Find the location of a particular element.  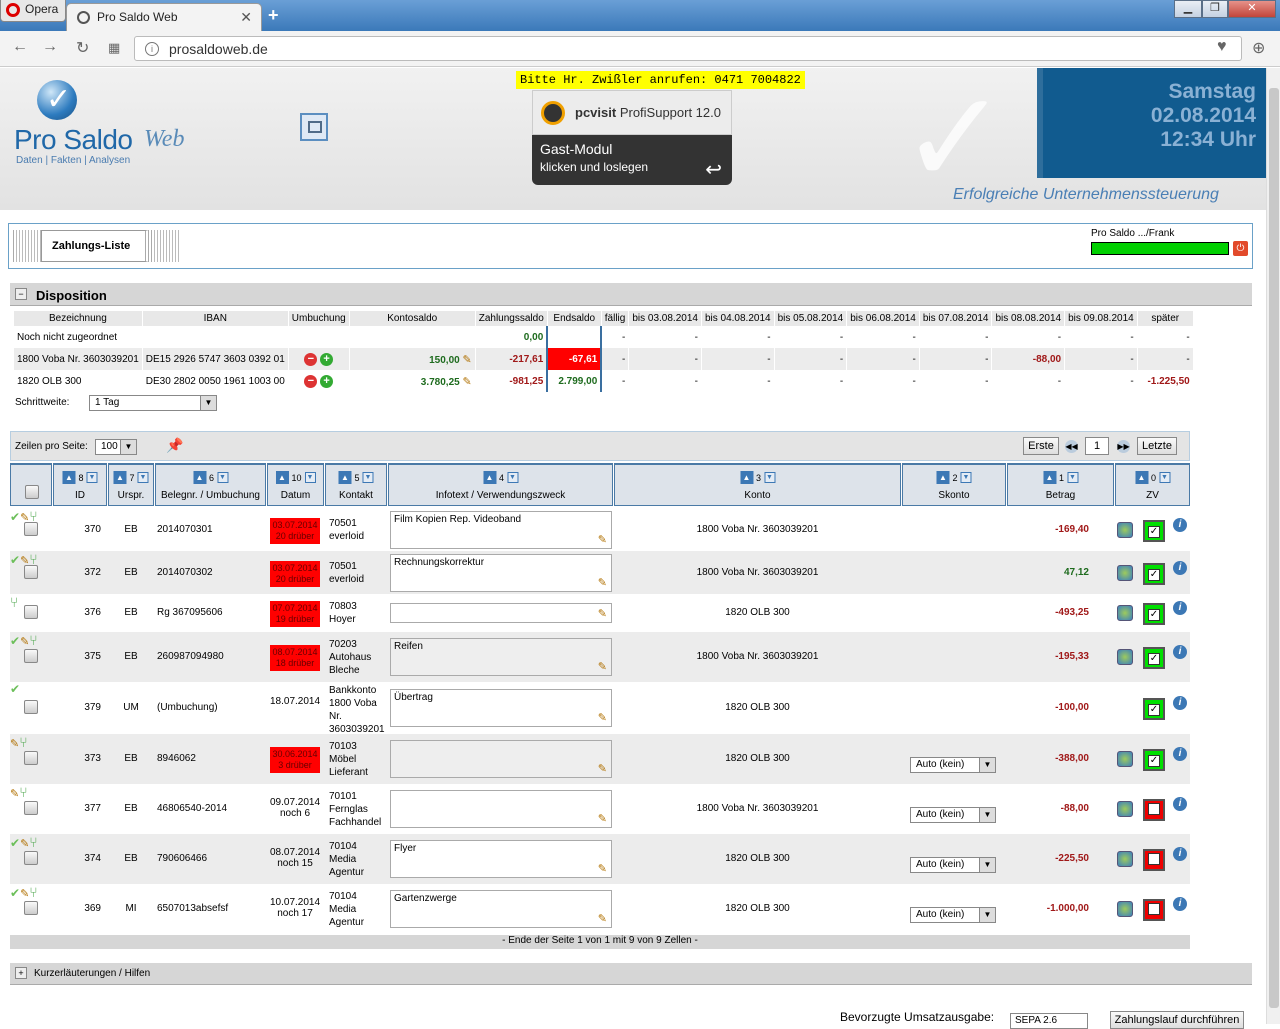

print-icon is located at coordinates (32, 492).